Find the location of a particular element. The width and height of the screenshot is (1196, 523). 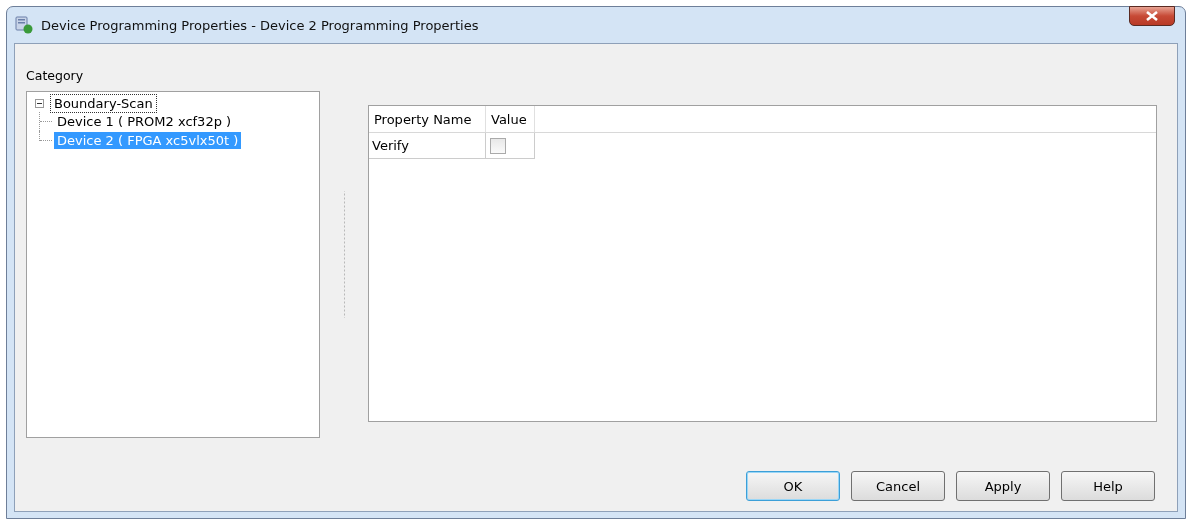

category-label: Category is located at coordinates (55, 75).